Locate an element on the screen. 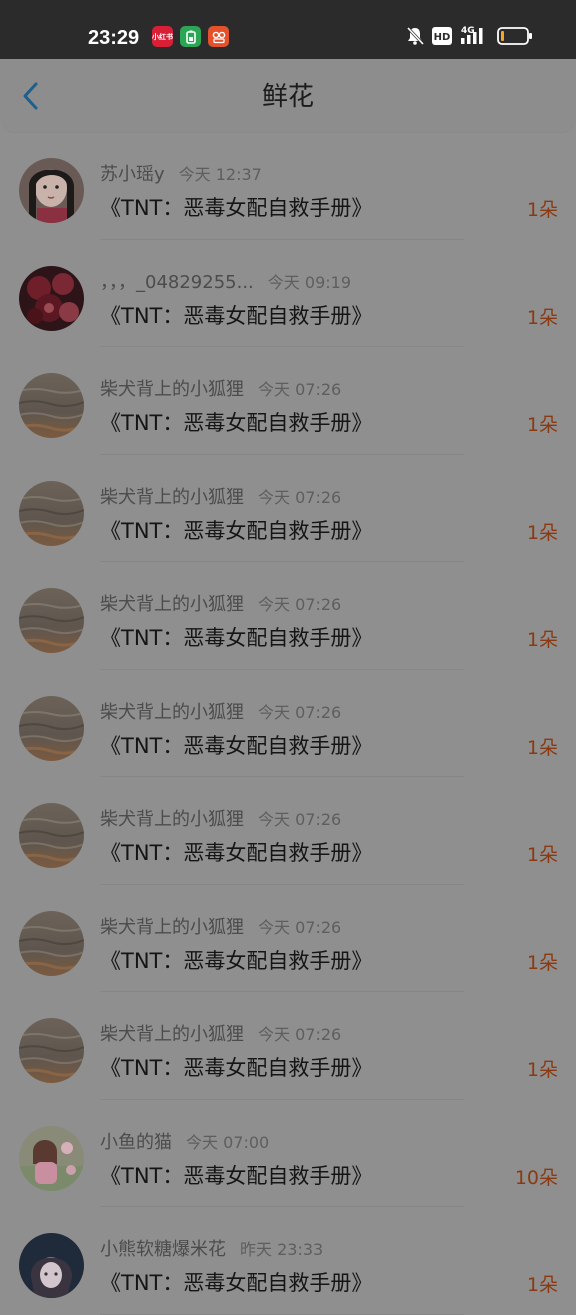 This screenshot has width=576, height=1315. divider is located at coordinates (282, 1314).